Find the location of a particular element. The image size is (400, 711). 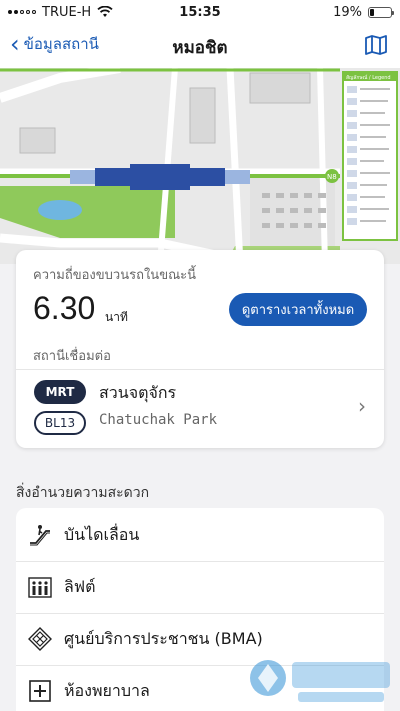

view-timetable-button: ดูตารางเวลาทั้งหมด is located at coordinates (298, 309).